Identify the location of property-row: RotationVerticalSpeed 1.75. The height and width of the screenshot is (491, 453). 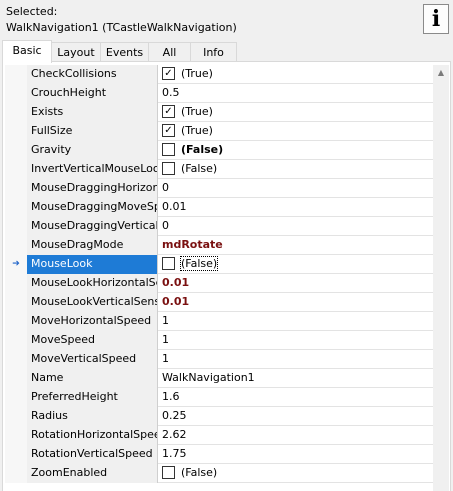
(219, 454).